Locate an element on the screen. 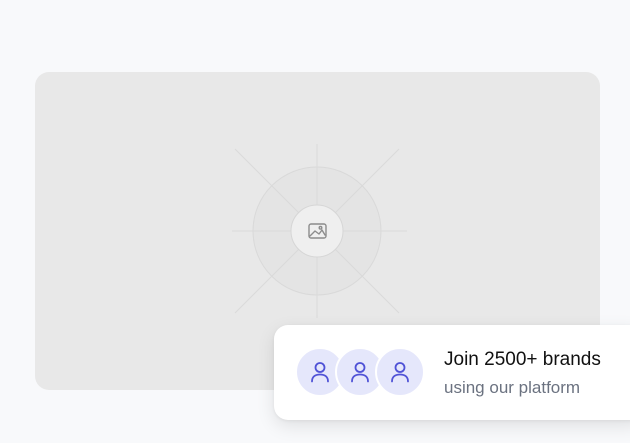  avatar is located at coordinates (400, 372).